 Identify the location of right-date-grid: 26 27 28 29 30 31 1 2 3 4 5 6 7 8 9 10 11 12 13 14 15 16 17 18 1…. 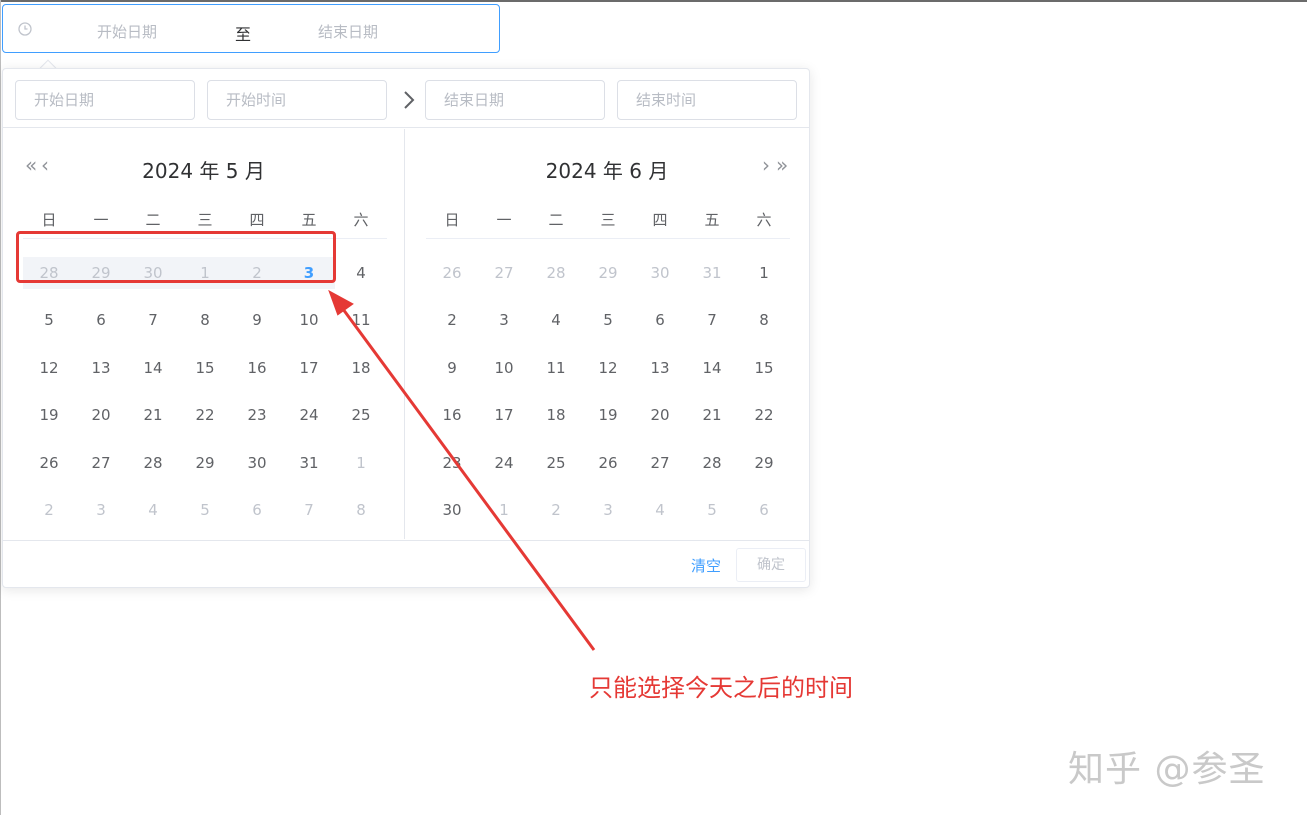
(608, 391).